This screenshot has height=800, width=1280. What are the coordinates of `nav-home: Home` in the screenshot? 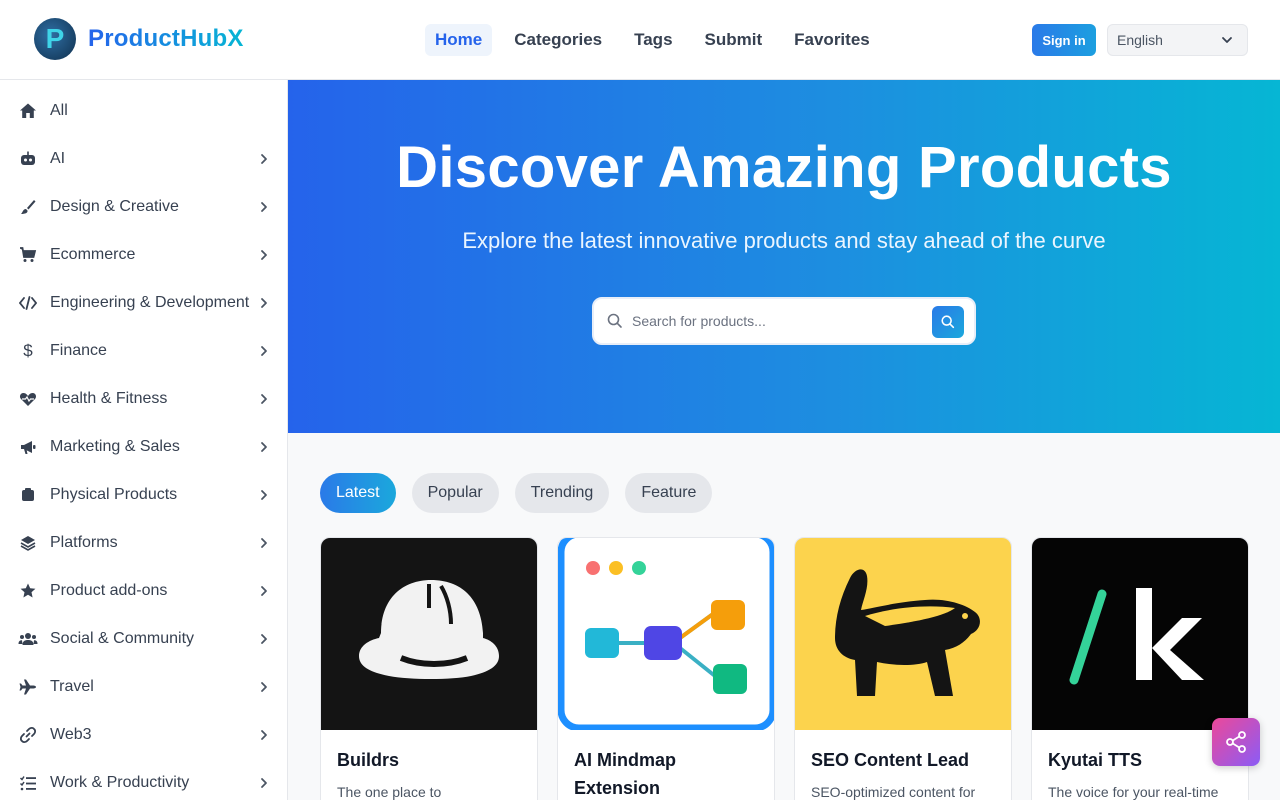 It's located at (459, 40).